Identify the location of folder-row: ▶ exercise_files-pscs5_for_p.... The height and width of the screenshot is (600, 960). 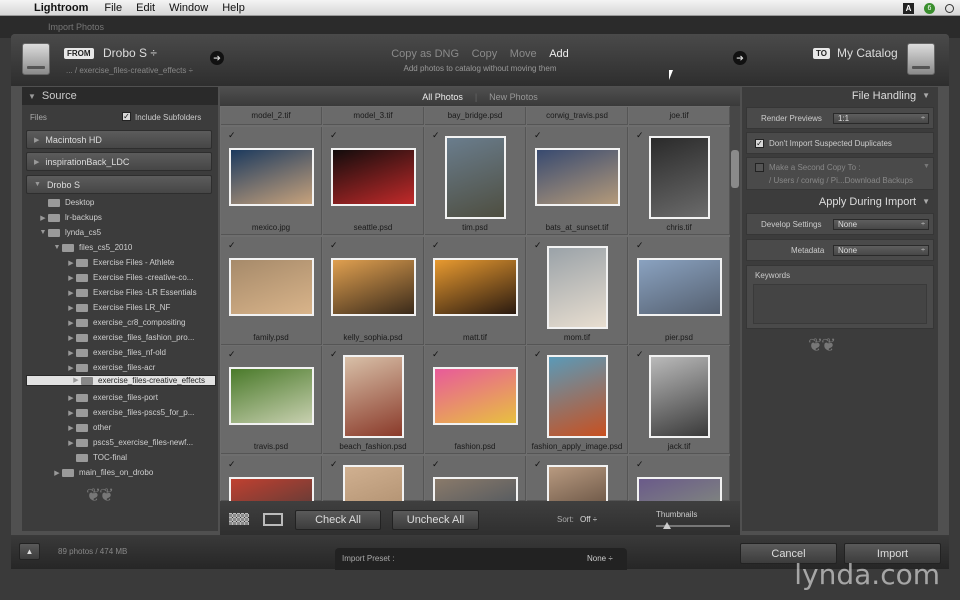
(121, 412).